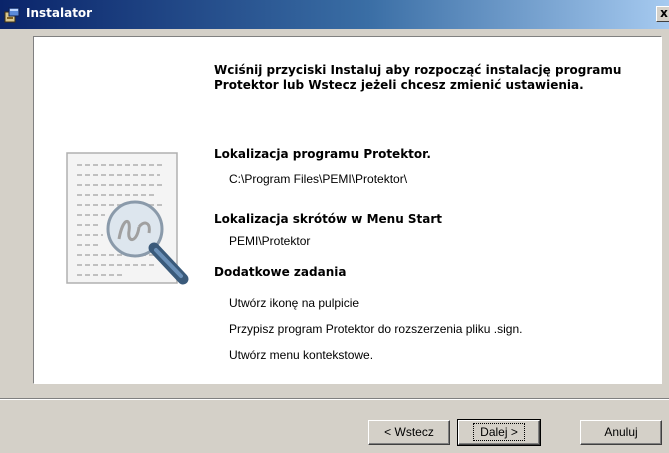  What do you see at coordinates (301, 355) in the screenshot?
I see `task-item: Utwórz menu kontekstowe.` at bounding box center [301, 355].